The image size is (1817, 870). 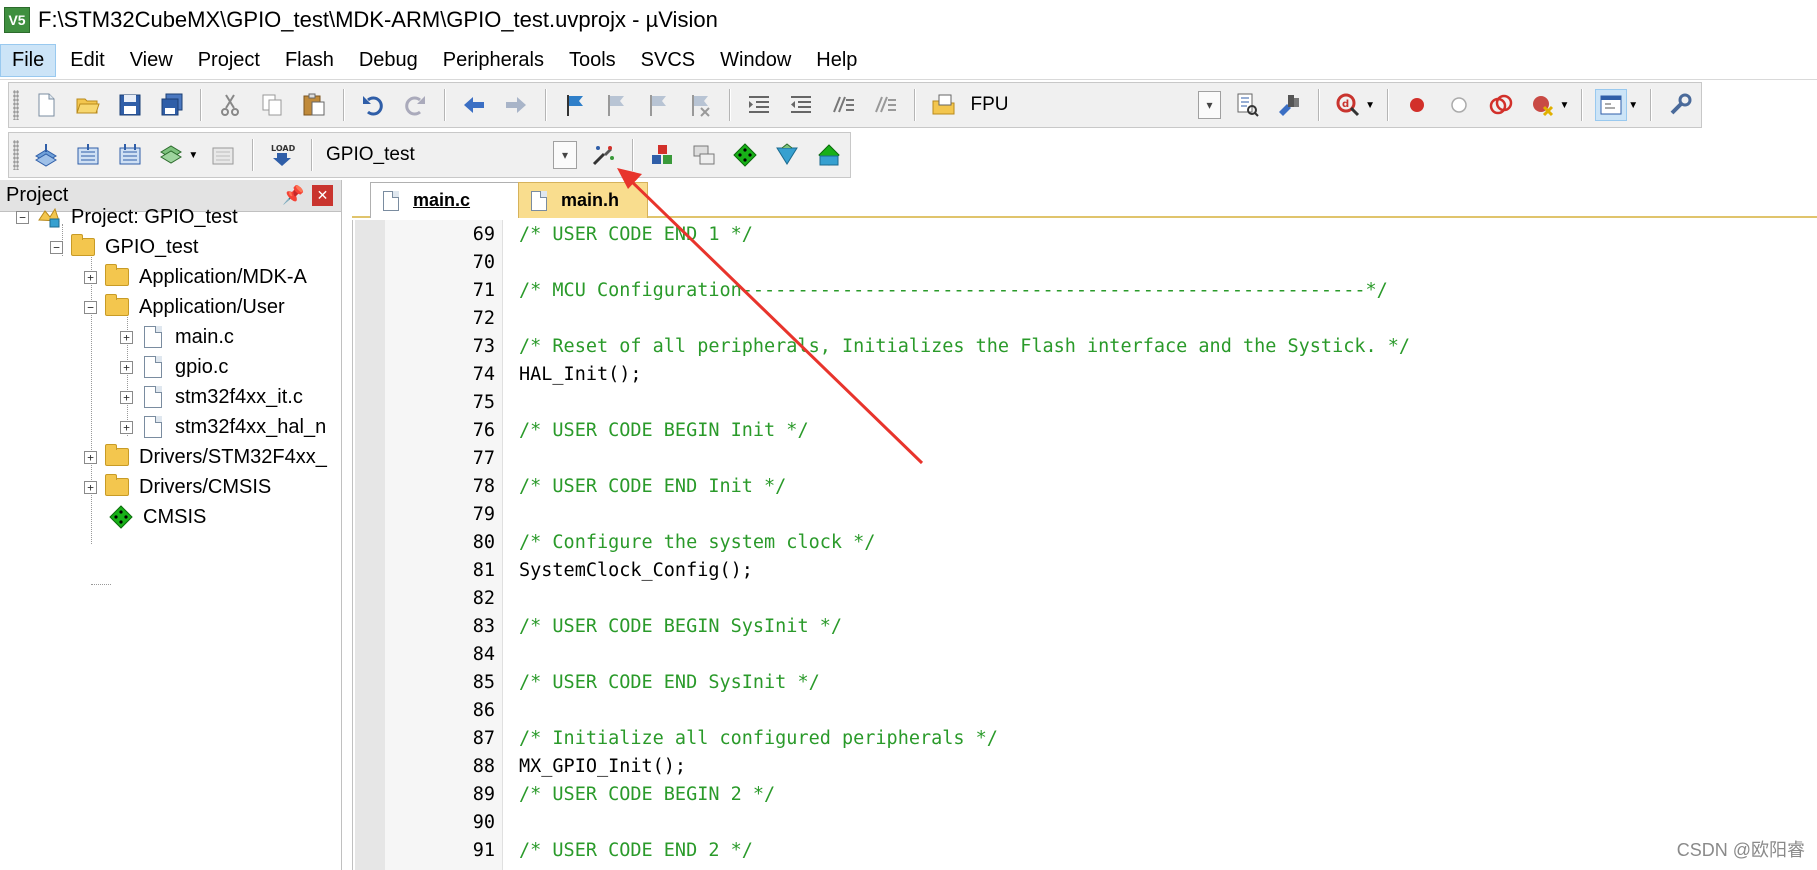 What do you see at coordinates (603, 155) in the screenshot?
I see `options-for-target-icon` at bounding box center [603, 155].